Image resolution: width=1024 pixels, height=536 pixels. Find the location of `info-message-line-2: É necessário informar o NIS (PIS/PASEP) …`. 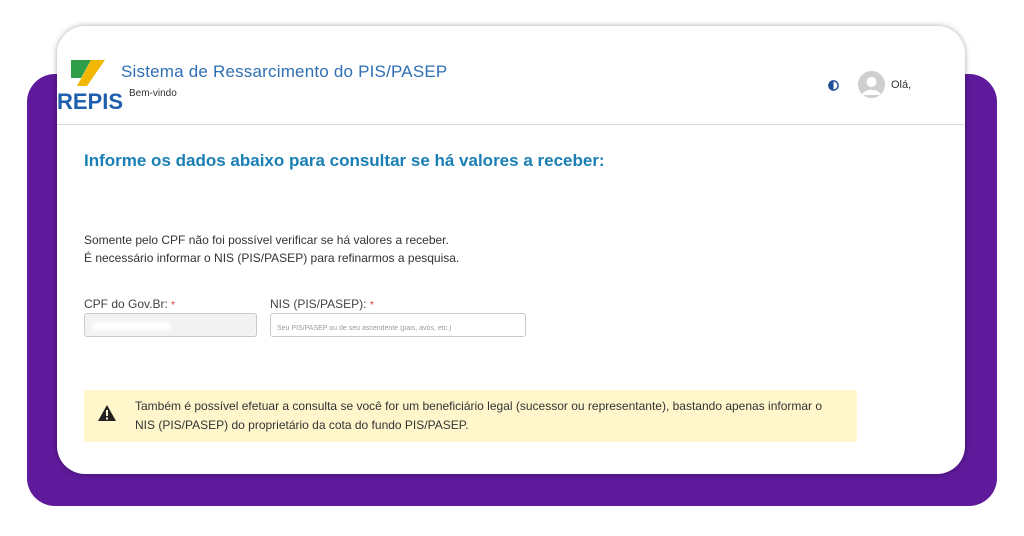

info-message-line-2: É necessário informar o NIS (PIS/PASEP) … is located at coordinates (272, 258).